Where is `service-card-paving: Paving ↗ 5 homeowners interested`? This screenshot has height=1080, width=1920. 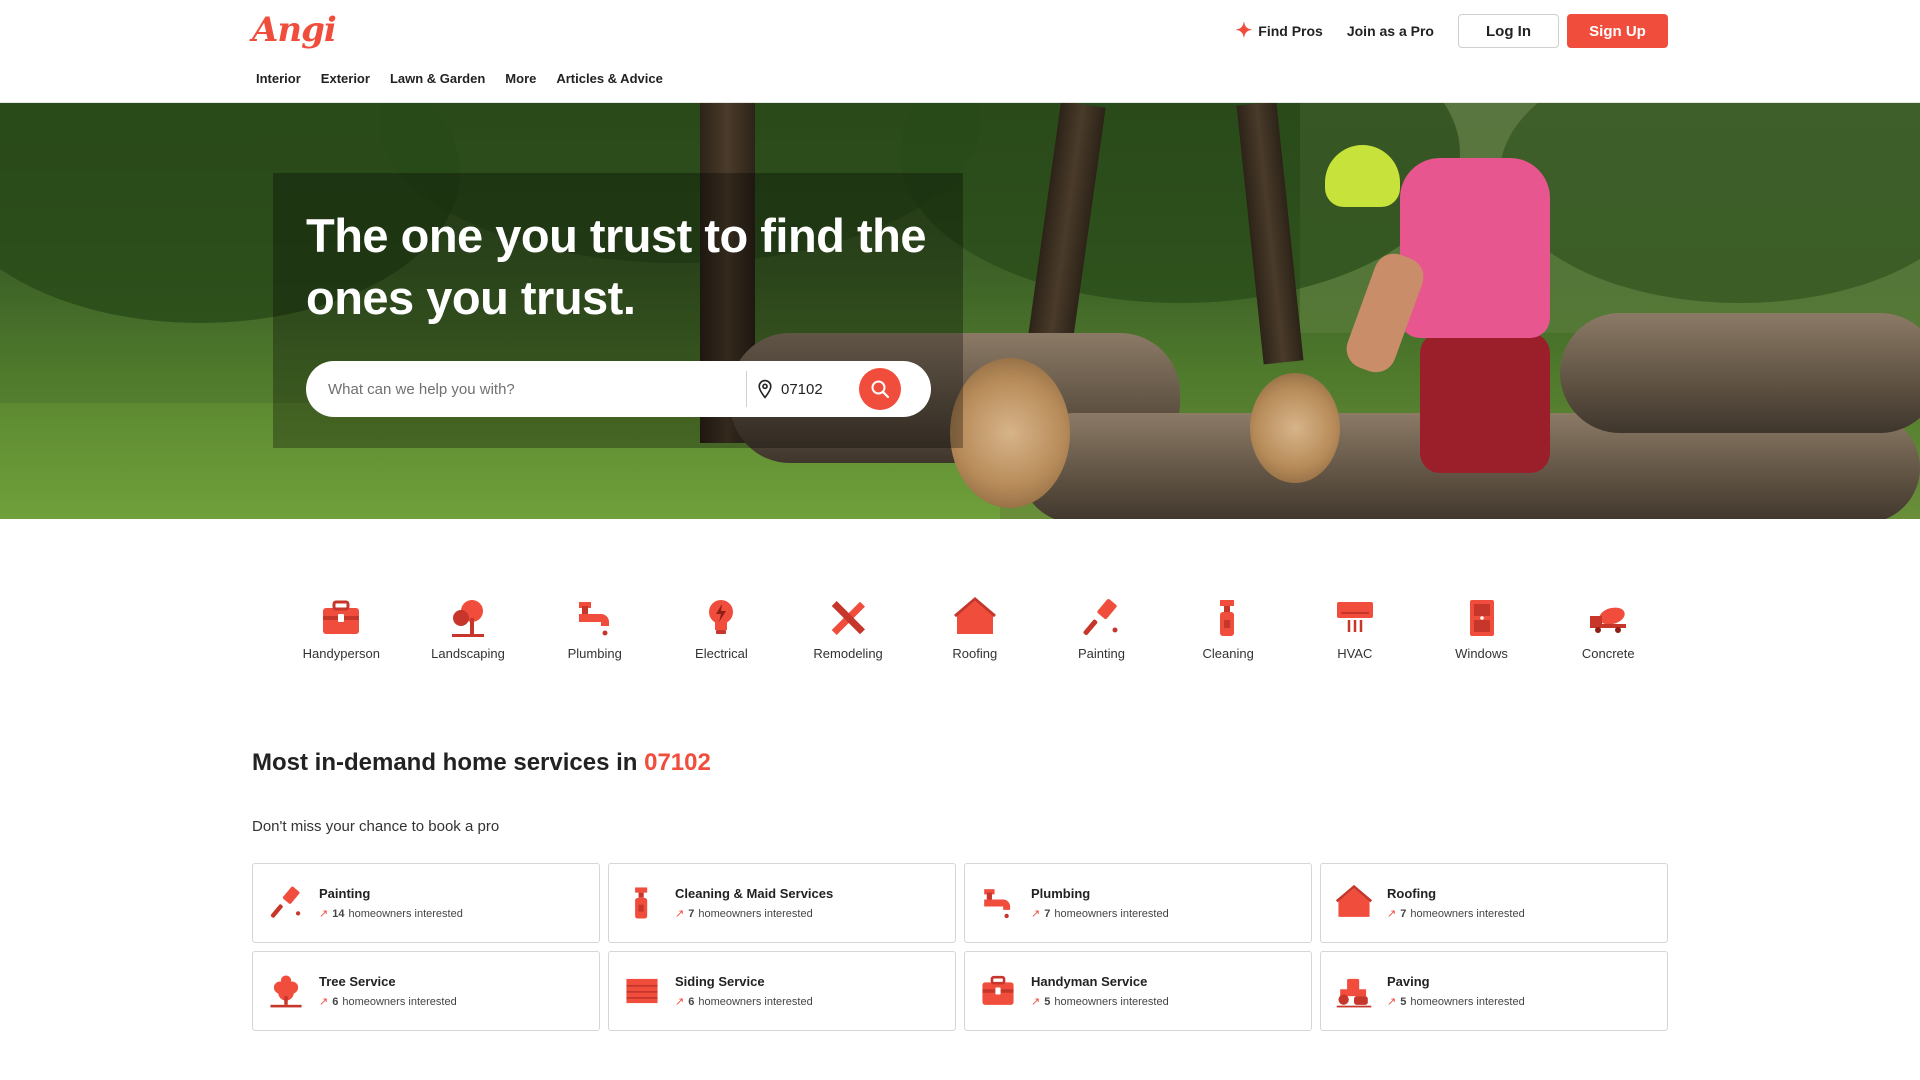
service-card-paving: Paving ↗ 5 homeowners interested is located at coordinates (1494, 991).